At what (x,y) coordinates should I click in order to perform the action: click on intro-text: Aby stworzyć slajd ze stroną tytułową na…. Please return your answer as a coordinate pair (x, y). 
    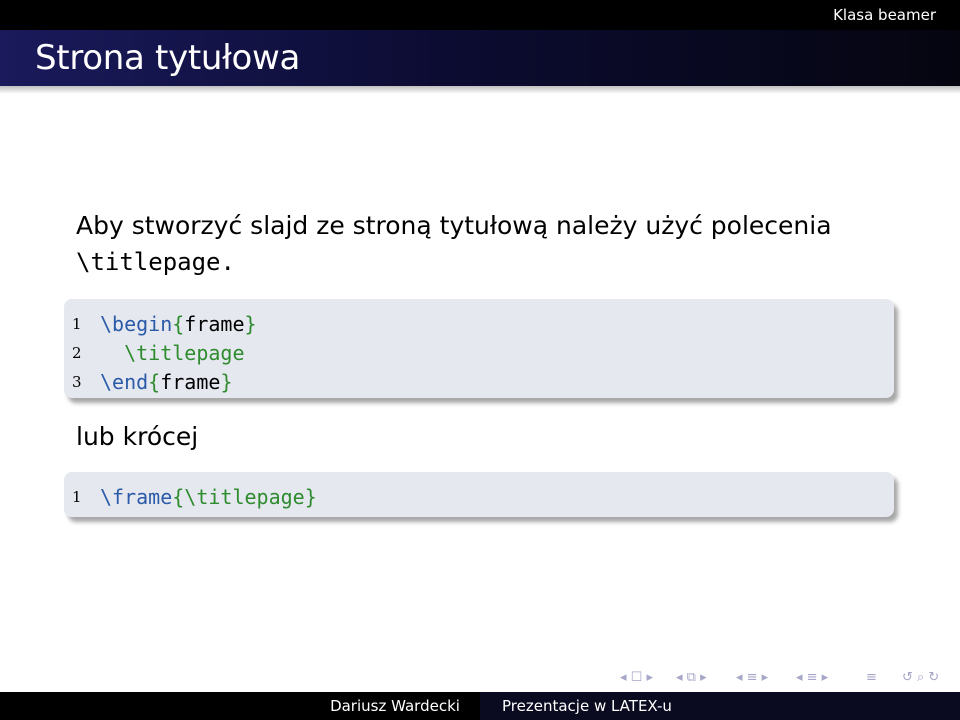
    Looking at the image, I should click on (454, 225).